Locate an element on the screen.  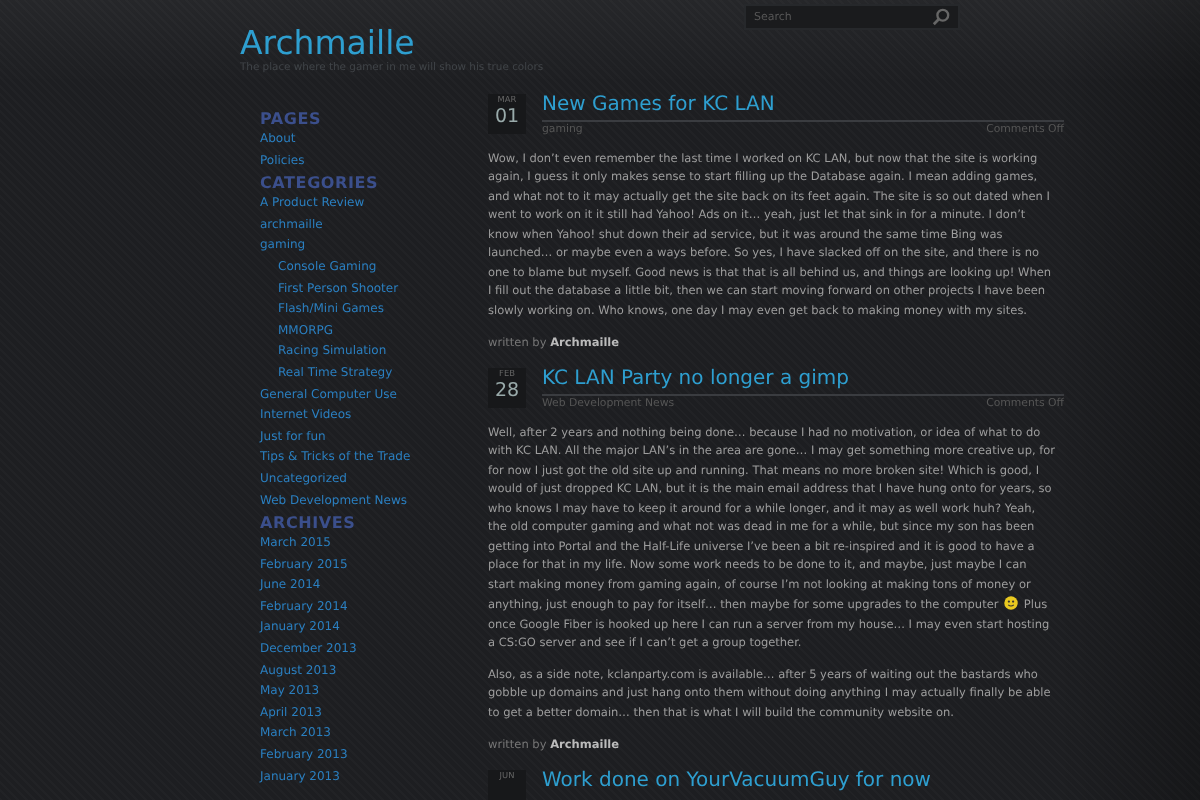
post-title: KC LAN Party no longer a gimp is located at coordinates (695, 380).